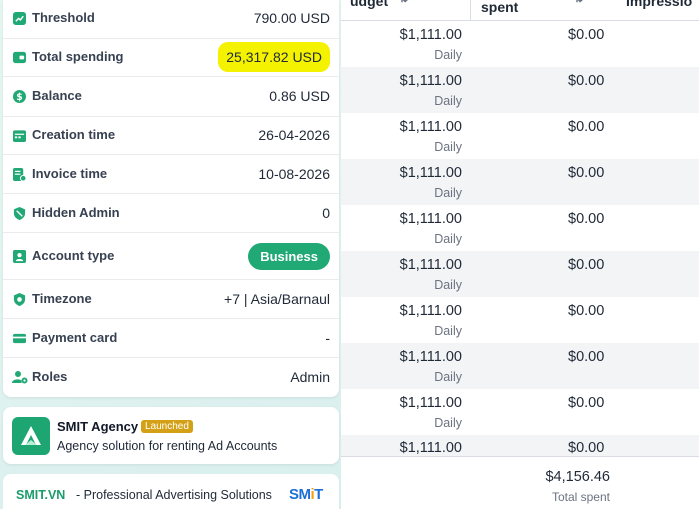 This screenshot has width=699, height=510. I want to click on balance-value: 0.86 USD, so click(299, 96).